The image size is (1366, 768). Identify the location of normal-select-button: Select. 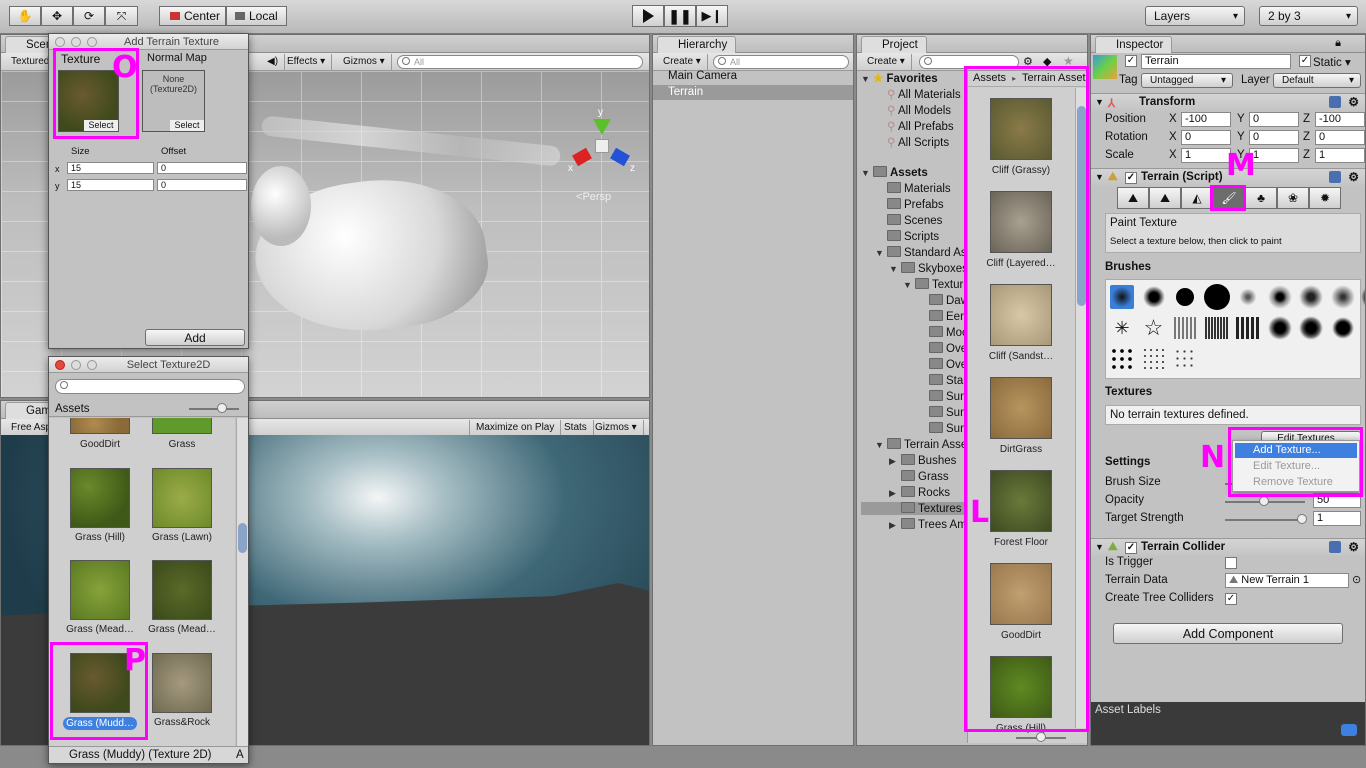
(187, 125).